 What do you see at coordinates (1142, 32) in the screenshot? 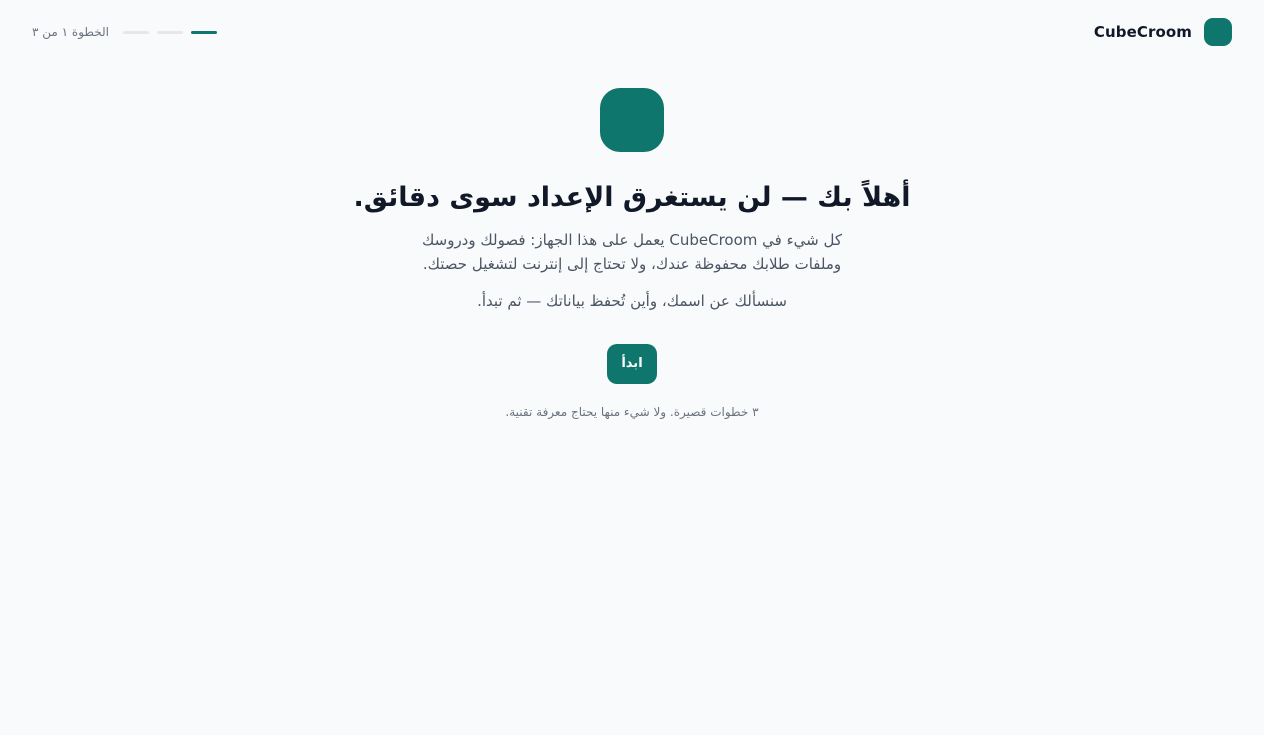
I see `app-name: CubeCroom` at bounding box center [1142, 32].